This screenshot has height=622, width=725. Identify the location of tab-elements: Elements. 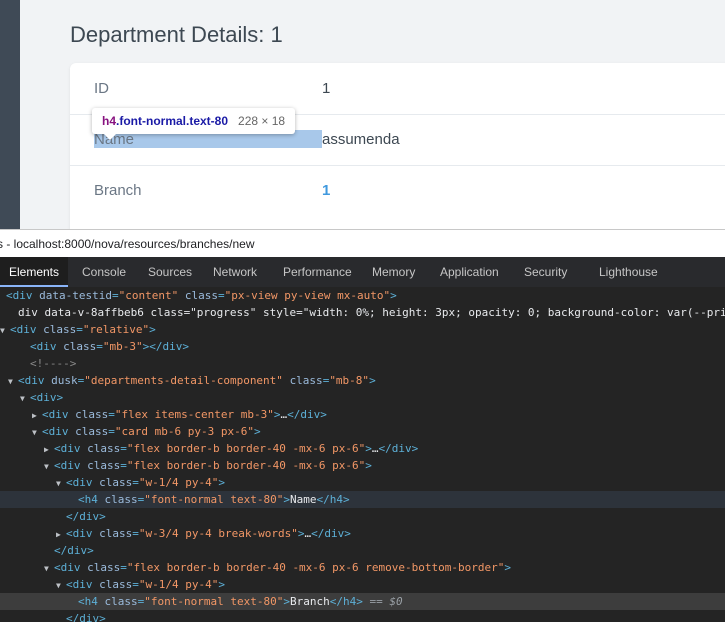
(34, 272).